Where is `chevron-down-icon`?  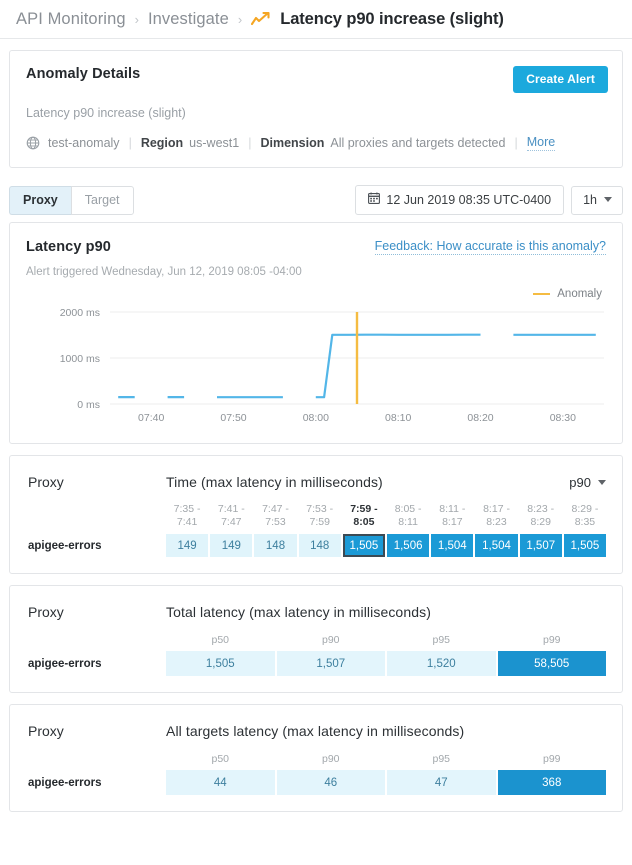 chevron-down-icon is located at coordinates (608, 199).